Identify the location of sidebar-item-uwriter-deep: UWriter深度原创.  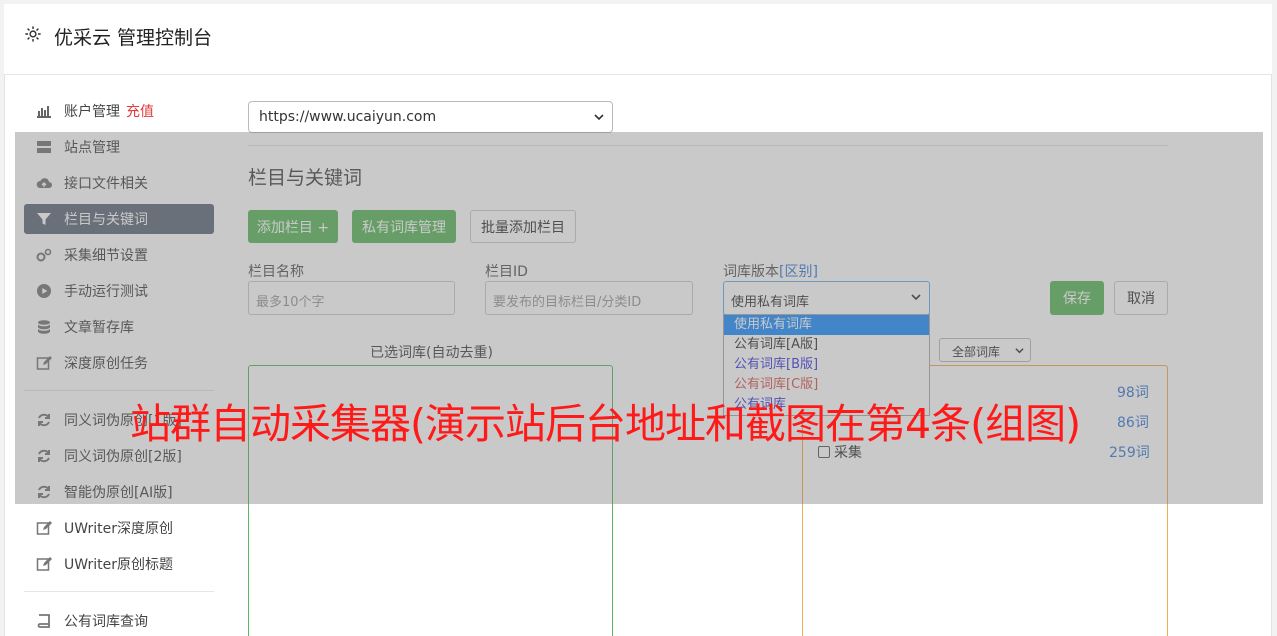
(119, 528).